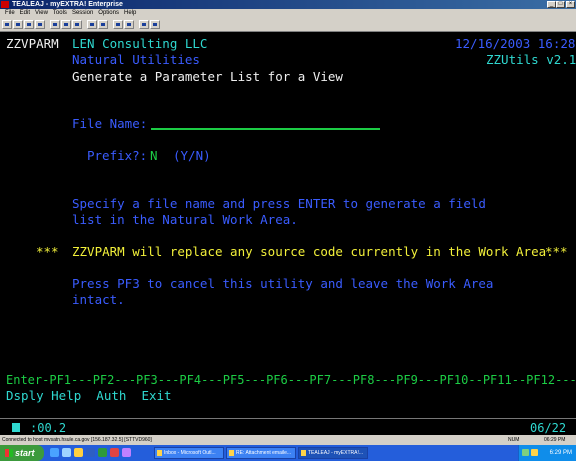 The width and height of the screenshot is (576, 461). I want to click on prefix-label: Prefix?:, so click(117, 155).